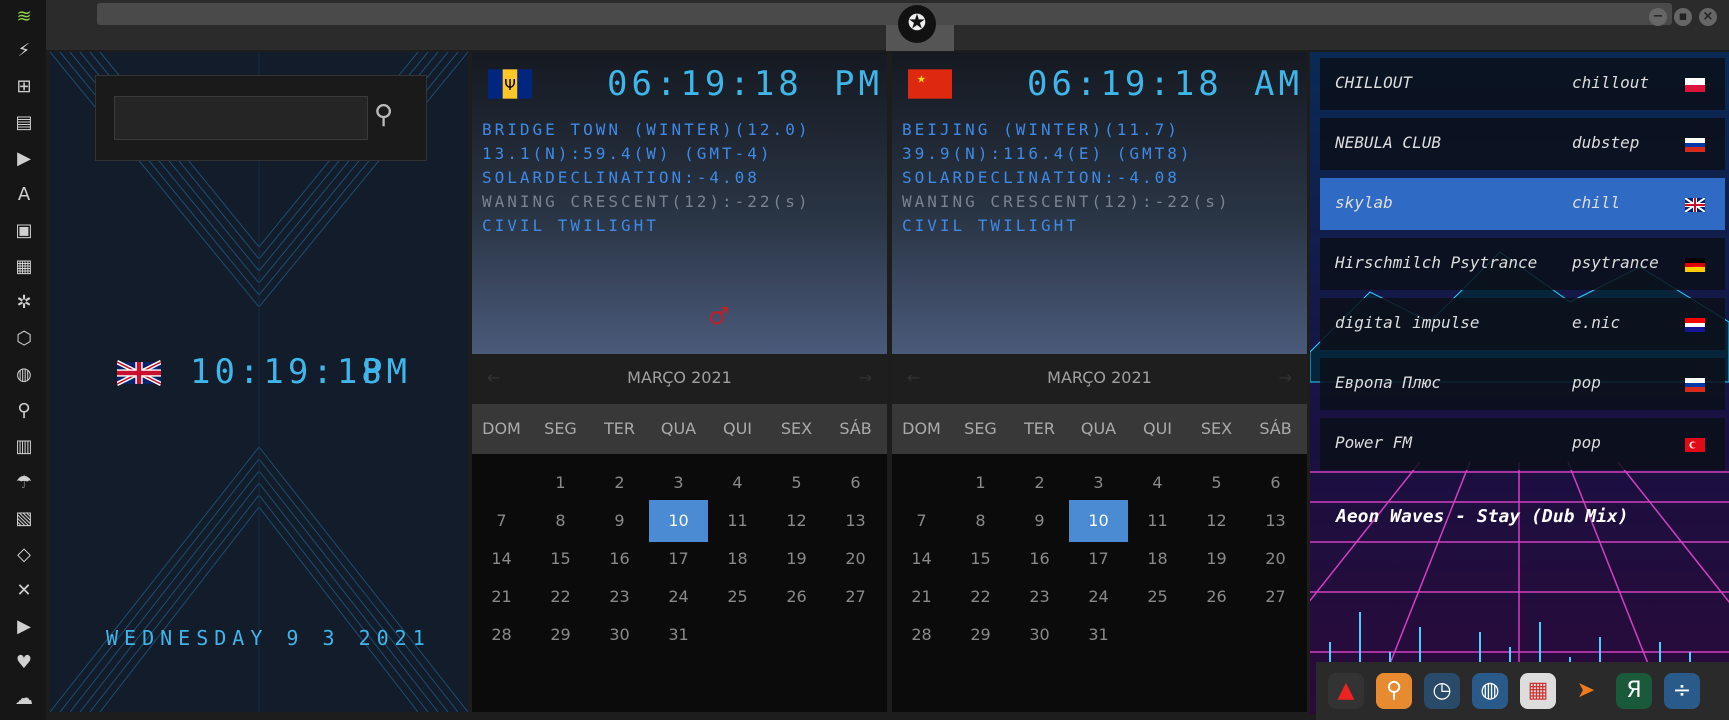 This screenshot has height=720, width=1729. Describe the element at coordinates (1522, 204) in the screenshot. I see `station-item-active: skylab chill` at that location.